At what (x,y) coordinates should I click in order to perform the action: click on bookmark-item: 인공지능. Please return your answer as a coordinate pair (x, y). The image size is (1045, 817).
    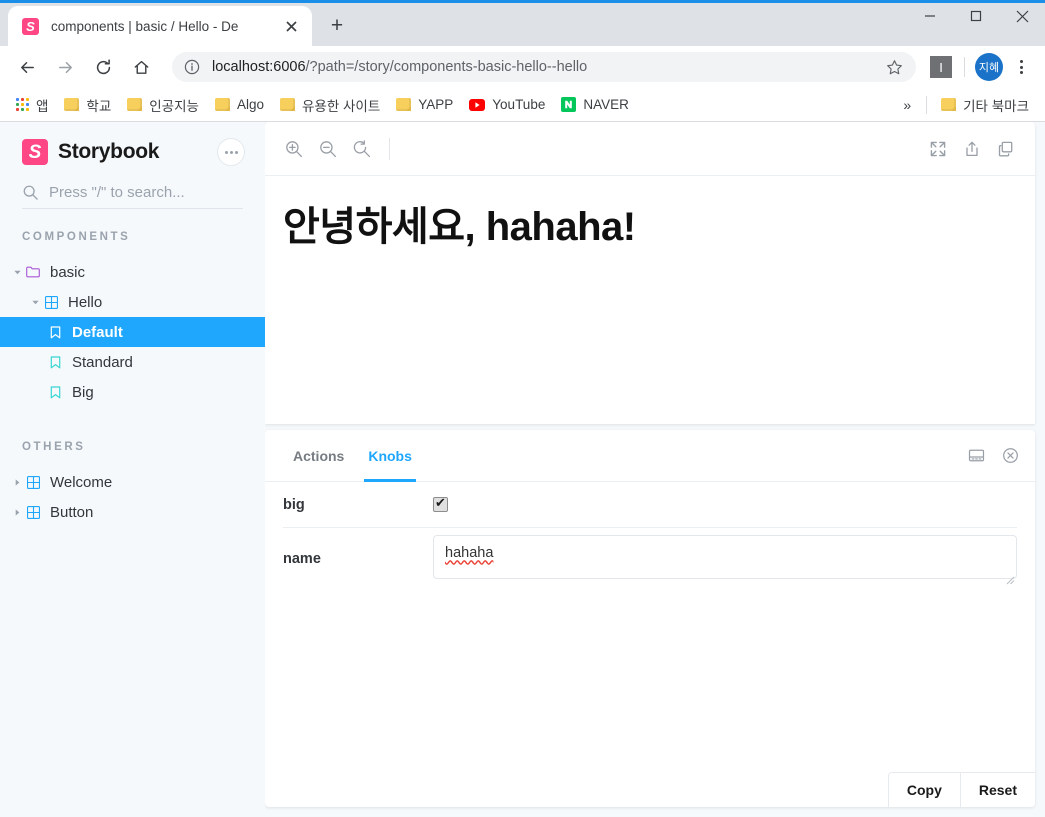
    Looking at the image, I should click on (163, 105).